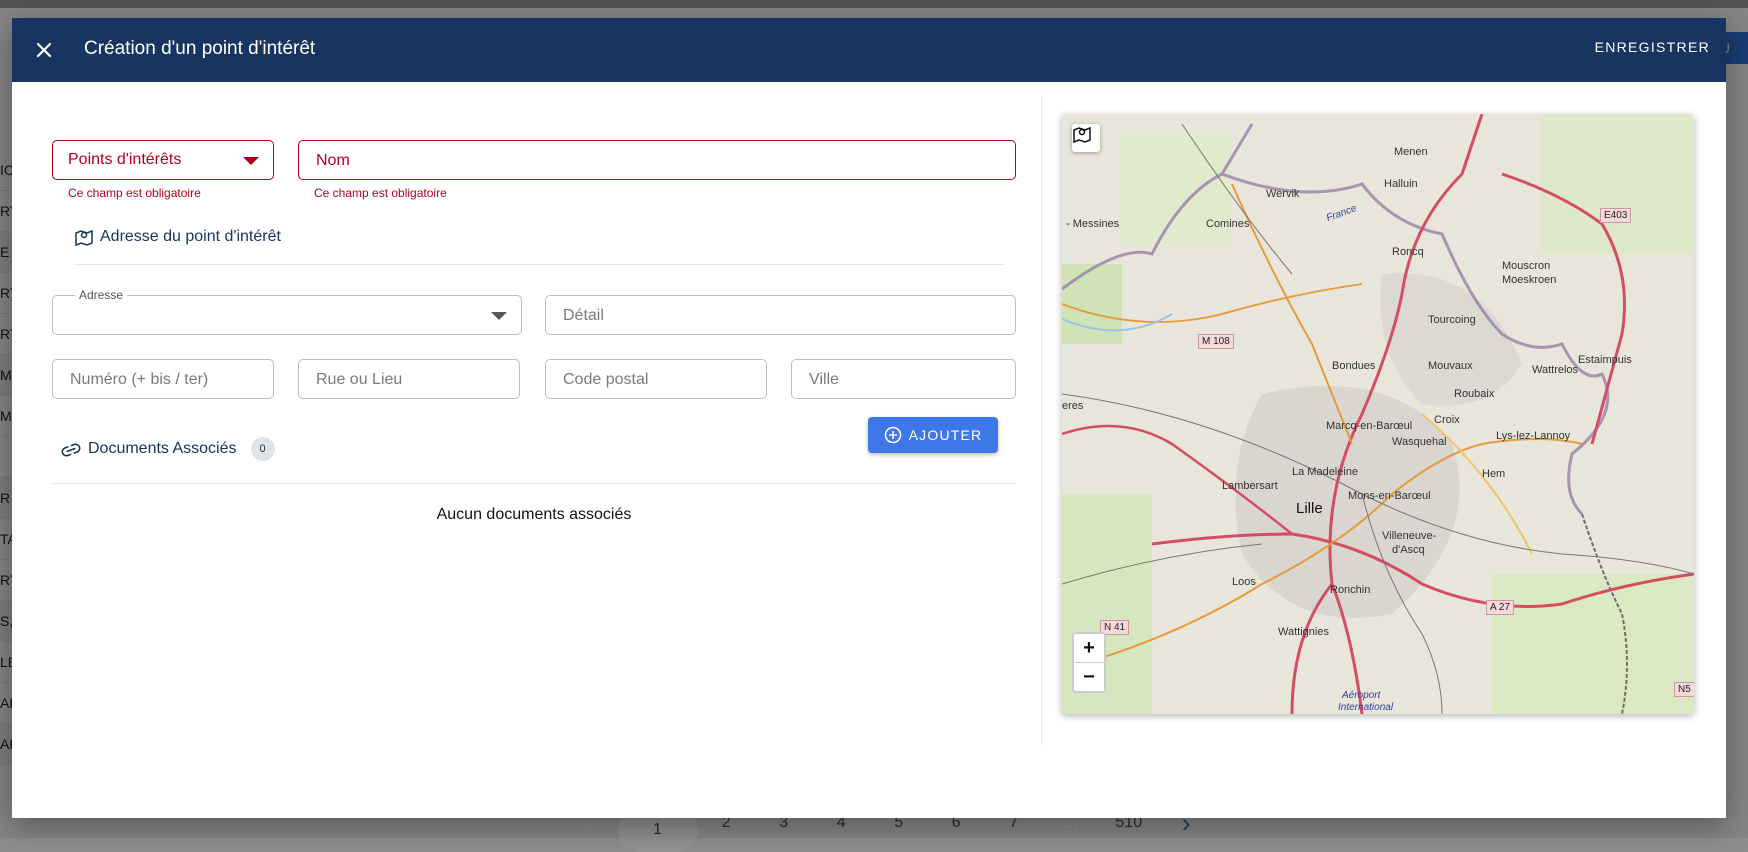 The width and height of the screenshot is (1748, 852). Describe the element at coordinates (1450, 366) in the screenshot. I see `map-label: Mouvaux` at that location.